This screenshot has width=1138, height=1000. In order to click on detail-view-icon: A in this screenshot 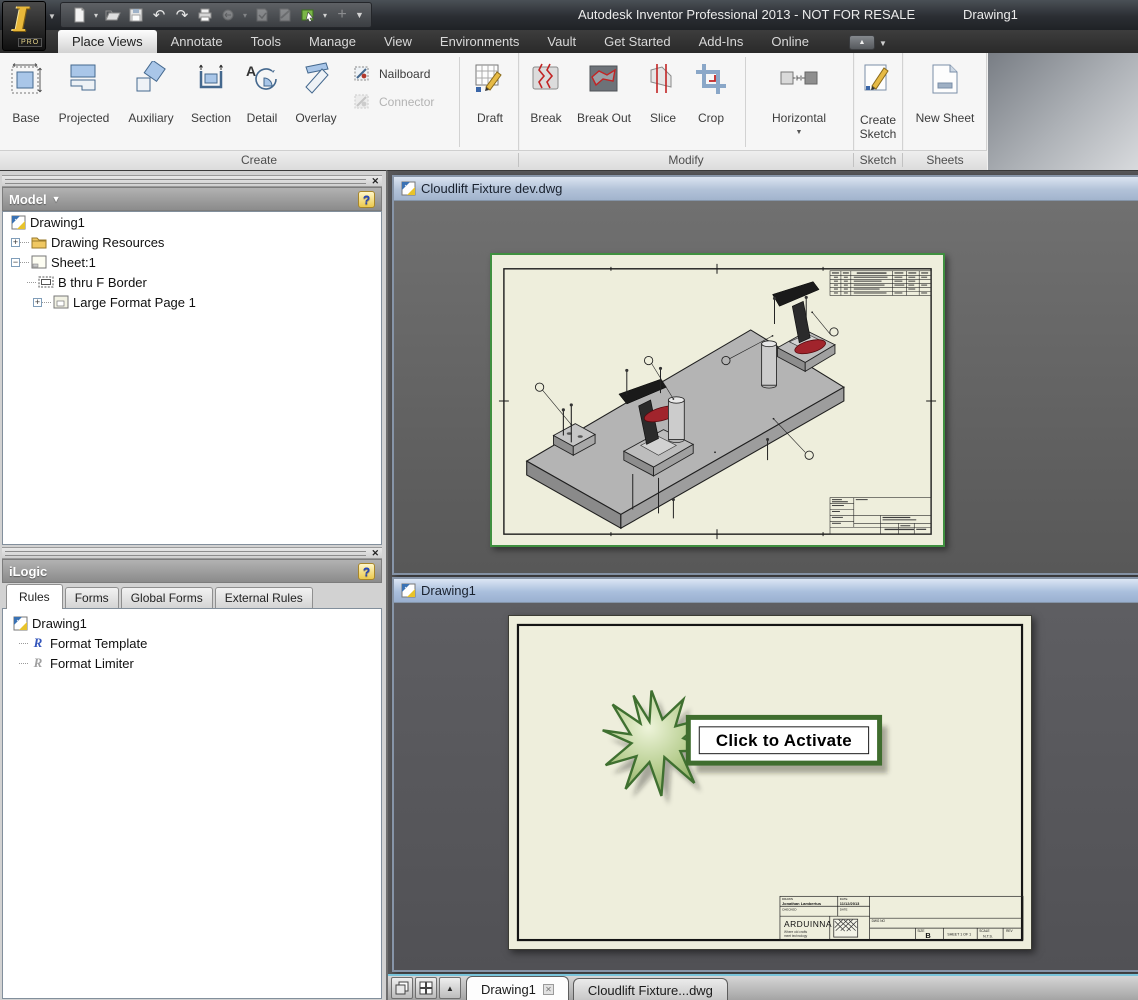, I will do `click(262, 80)`.